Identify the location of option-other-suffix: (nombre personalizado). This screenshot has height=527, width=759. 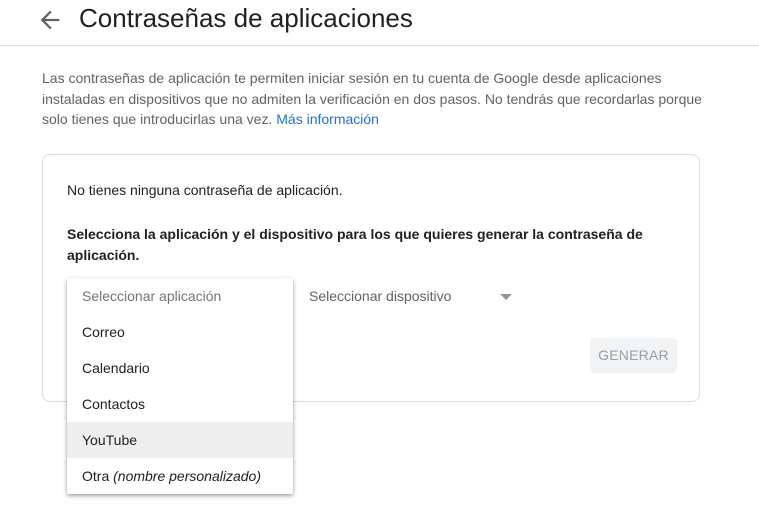
(187, 476).